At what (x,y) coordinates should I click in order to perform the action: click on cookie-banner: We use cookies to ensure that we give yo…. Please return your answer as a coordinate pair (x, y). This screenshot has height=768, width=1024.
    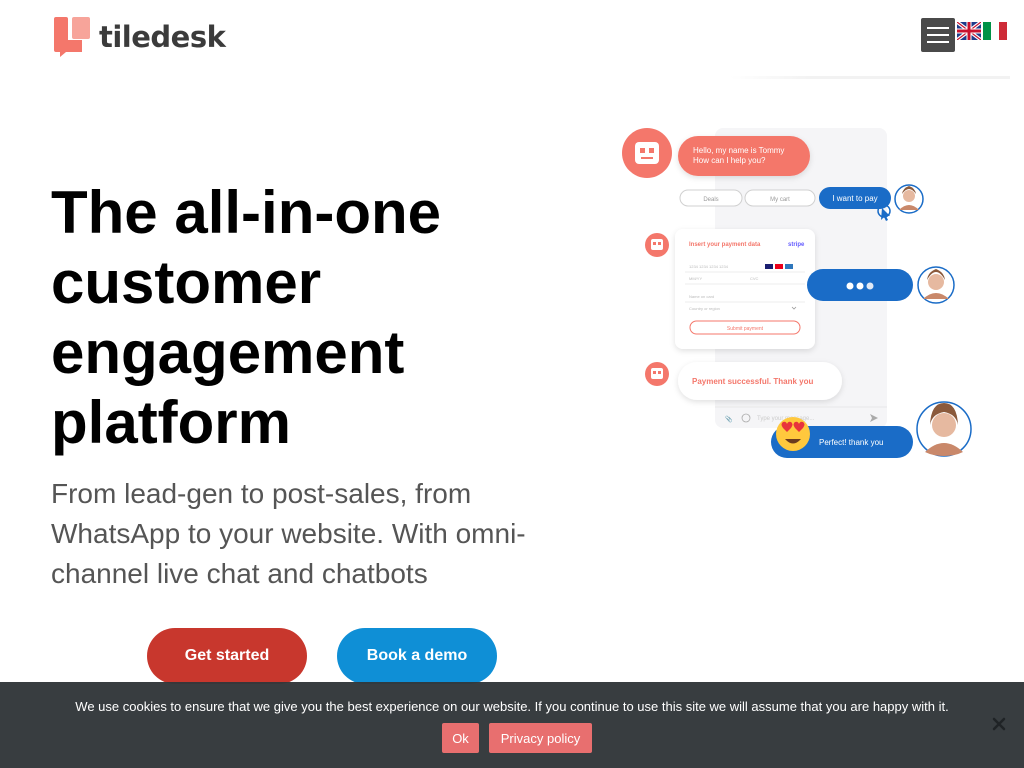
    Looking at the image, I should click on (512, 725).